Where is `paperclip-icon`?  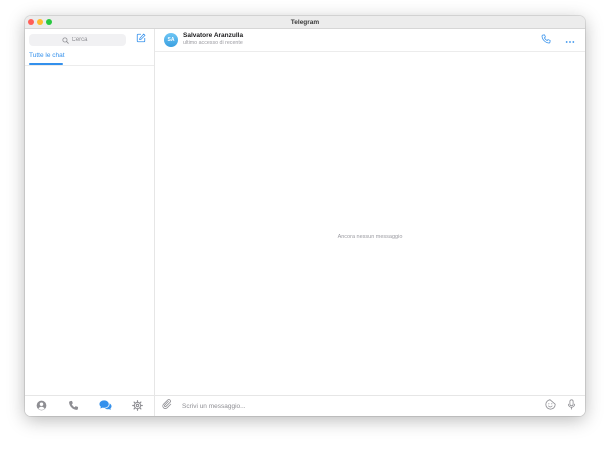
paperclip-icon is located at coordinates (167, 406).